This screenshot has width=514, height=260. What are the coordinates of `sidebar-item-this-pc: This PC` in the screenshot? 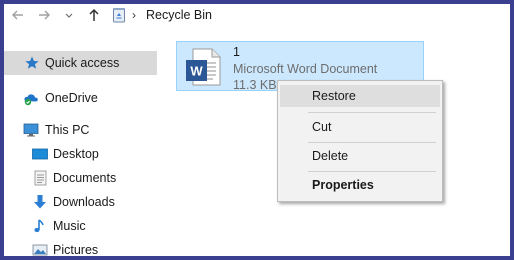 It's located at (80, 130).